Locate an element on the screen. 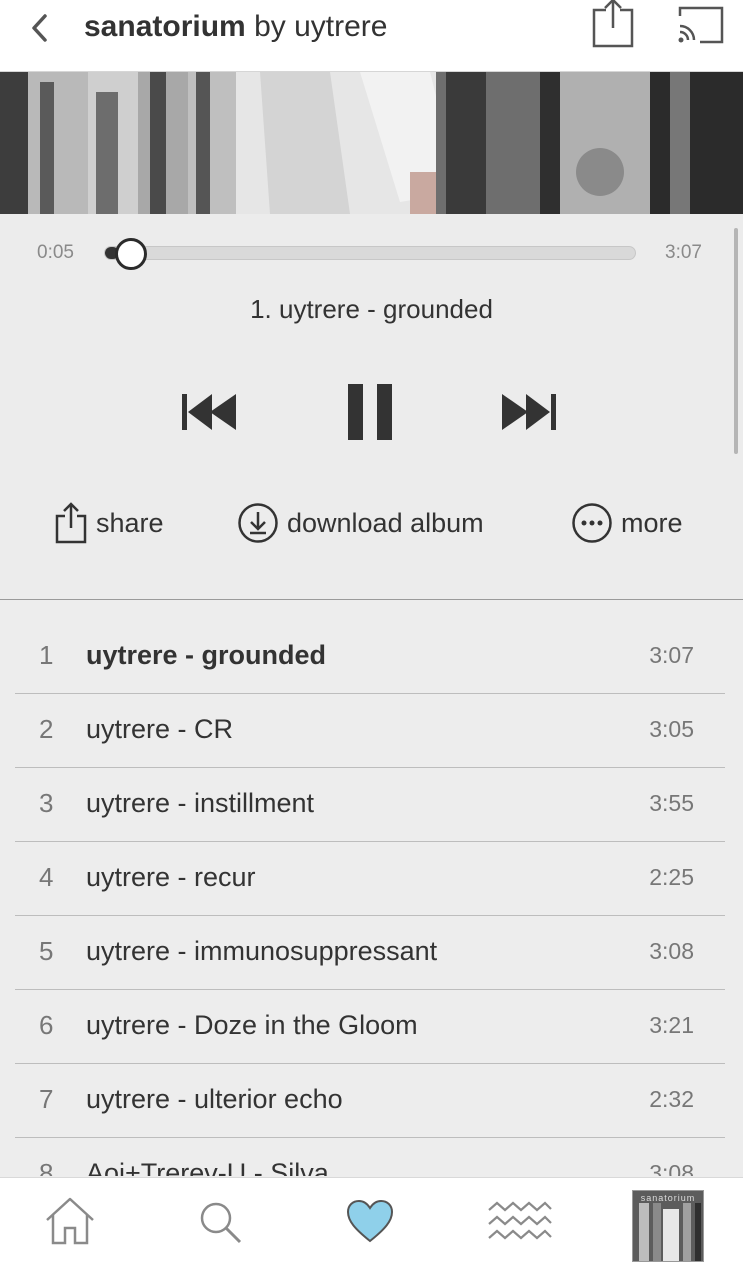 This screenshot has height=1270, width=743. chevron-left-icon is located at coordinates (39, 28).